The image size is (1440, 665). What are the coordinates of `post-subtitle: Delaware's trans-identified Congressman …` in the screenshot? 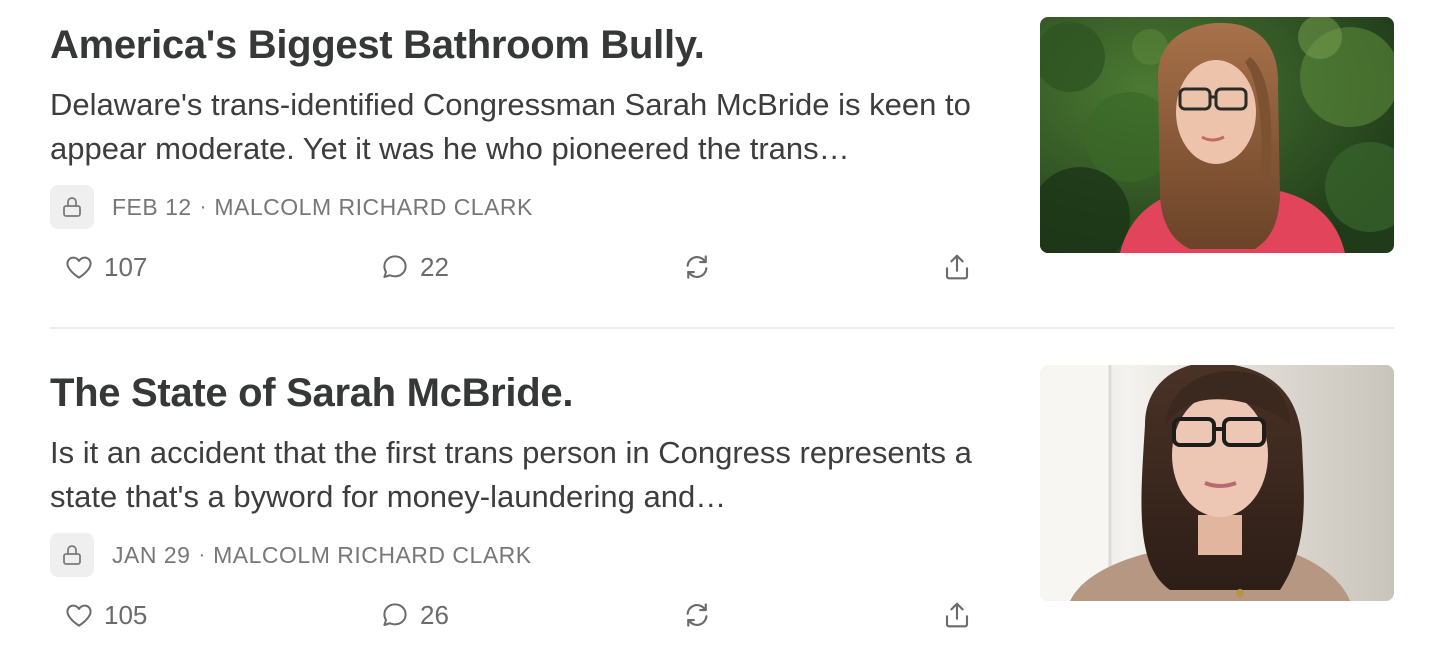 It's located at (510, 126).